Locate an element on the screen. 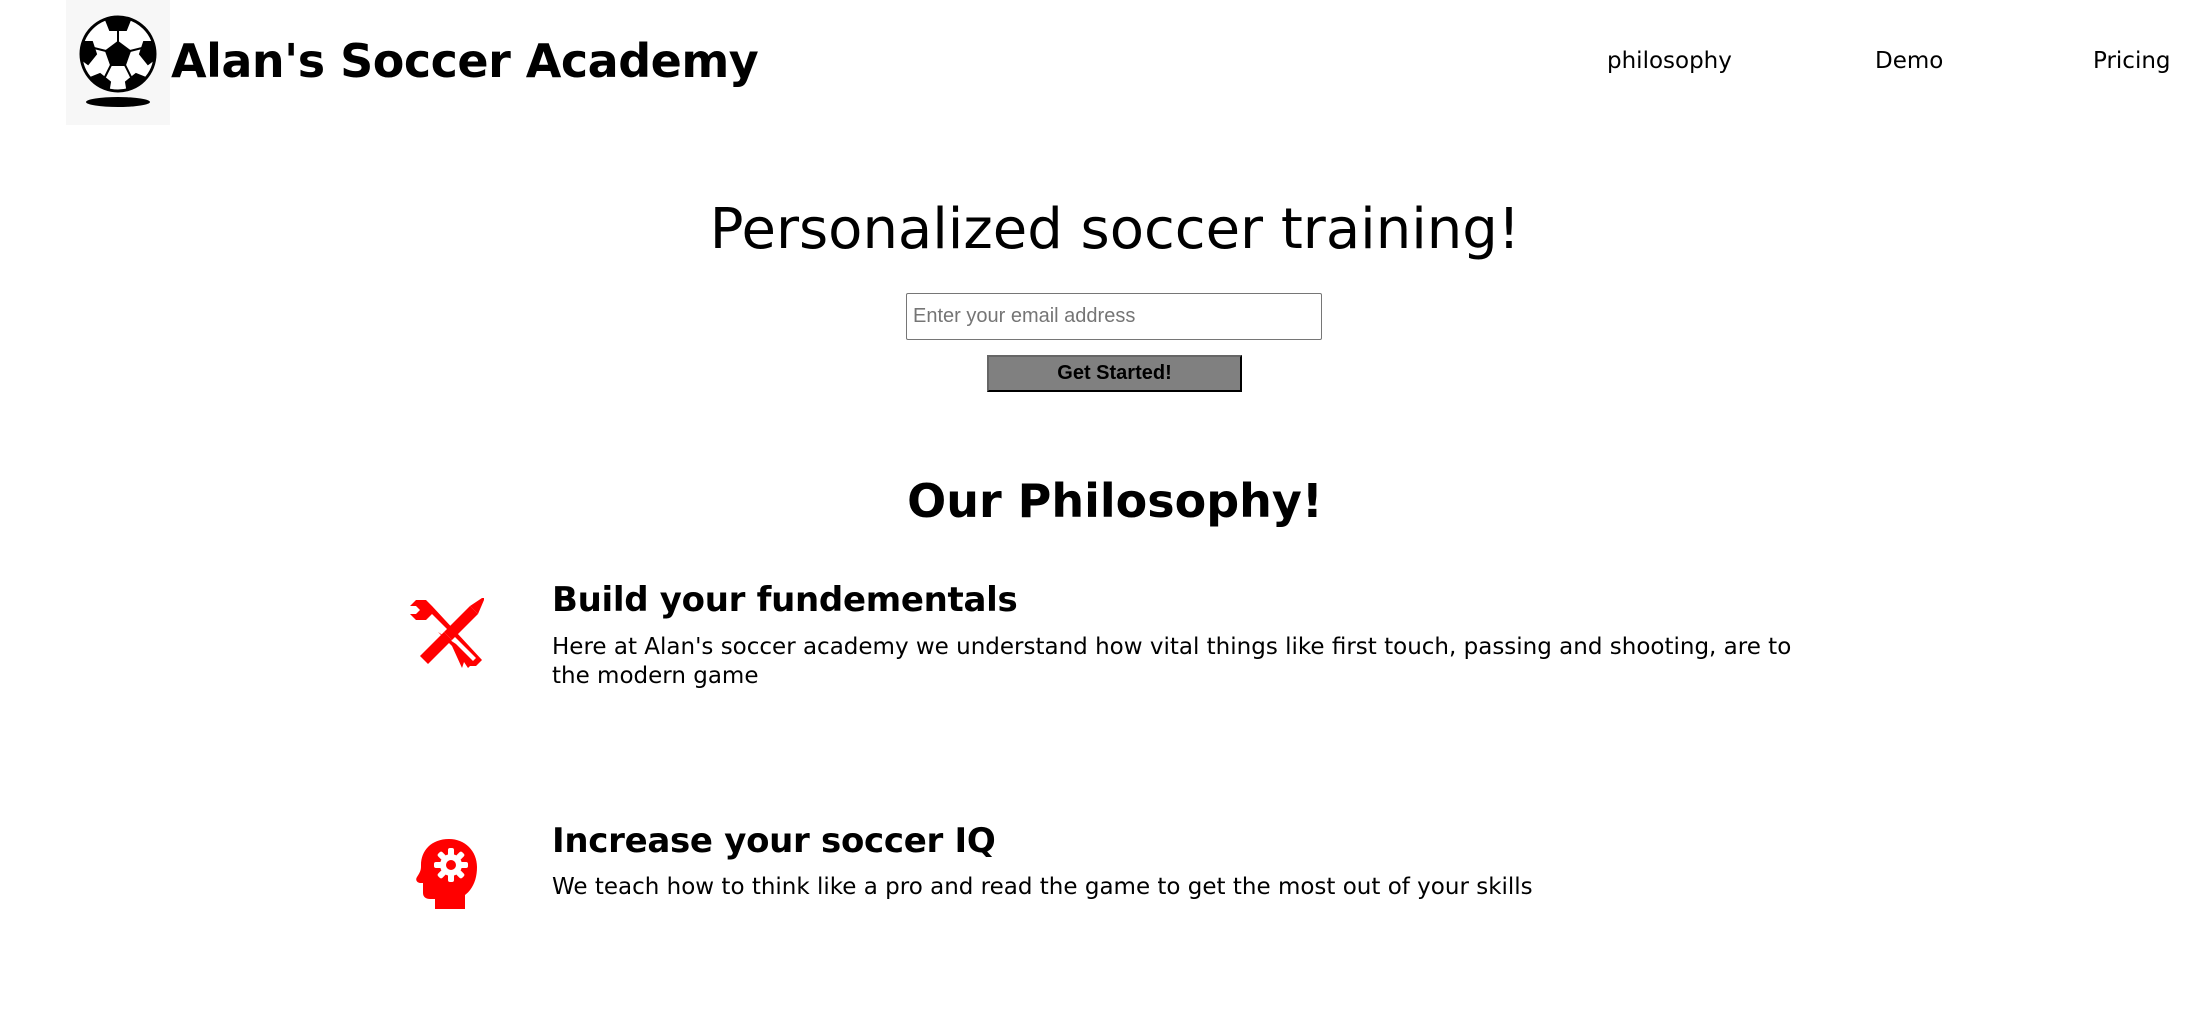  logo is located at coordinates (118, 62).